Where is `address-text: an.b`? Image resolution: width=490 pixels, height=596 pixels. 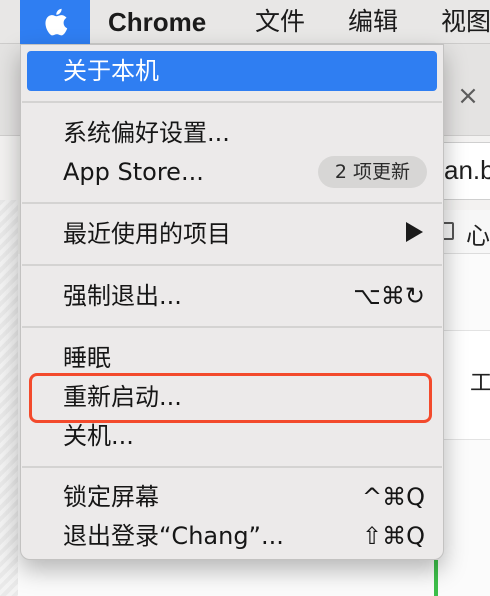 address-text: an.b is located at coordinates (467, 170).